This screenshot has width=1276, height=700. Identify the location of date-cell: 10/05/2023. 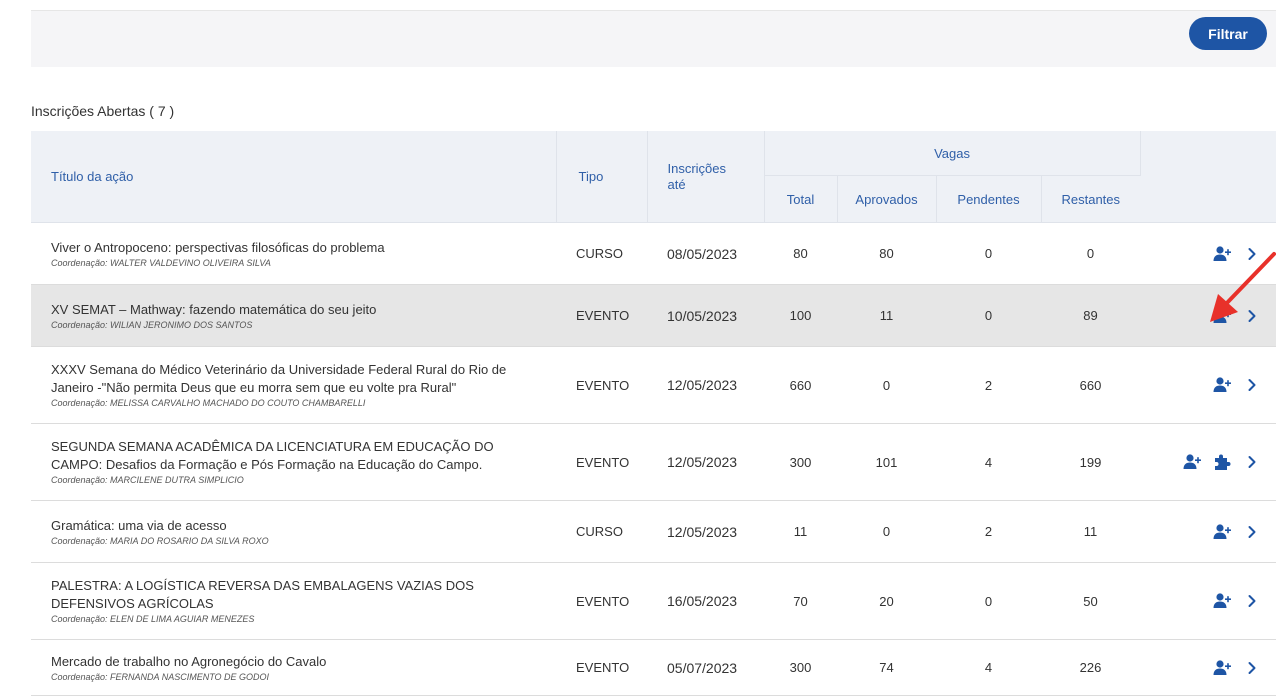
(705, 315).